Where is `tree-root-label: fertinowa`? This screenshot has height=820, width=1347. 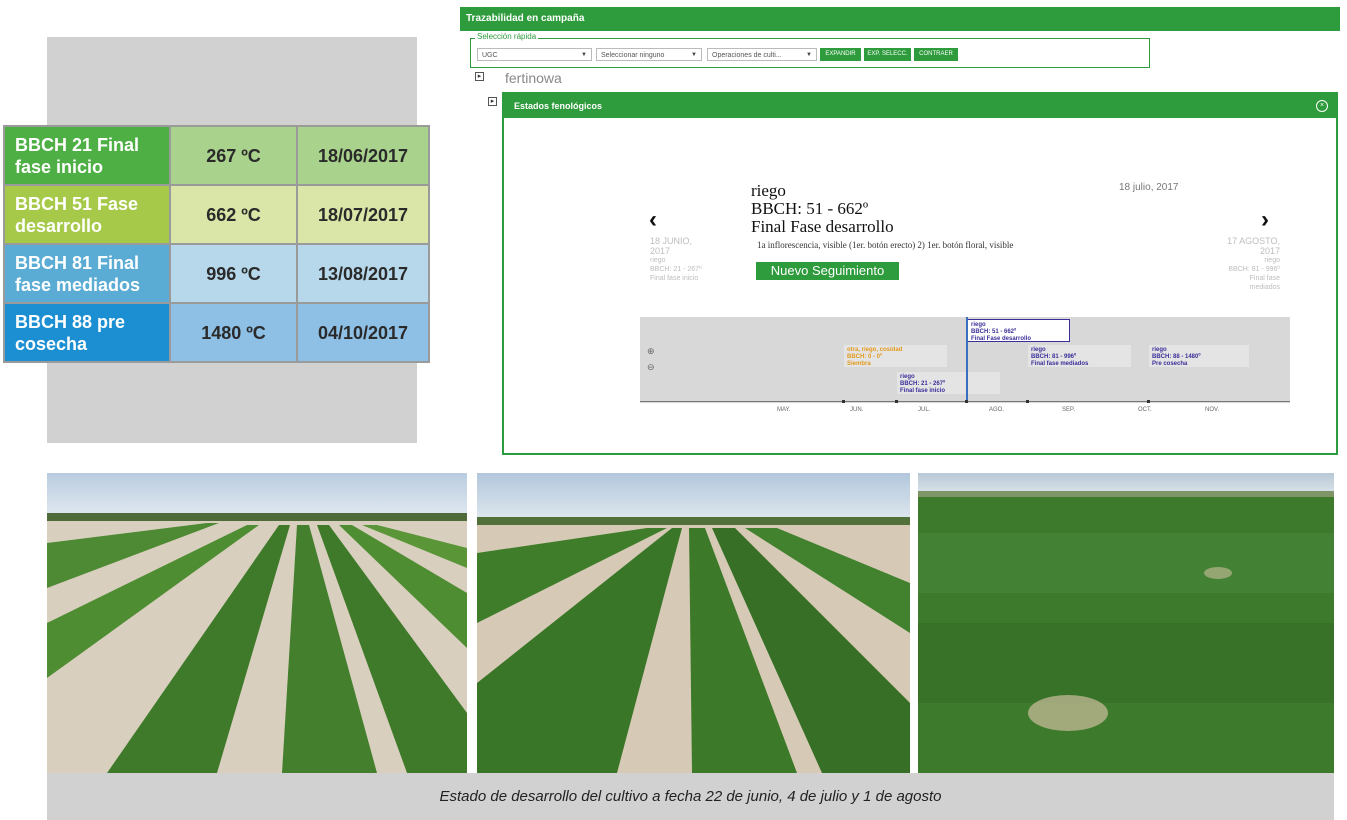 tree-root-label: fertinowa is located at coordinates (533, 78).